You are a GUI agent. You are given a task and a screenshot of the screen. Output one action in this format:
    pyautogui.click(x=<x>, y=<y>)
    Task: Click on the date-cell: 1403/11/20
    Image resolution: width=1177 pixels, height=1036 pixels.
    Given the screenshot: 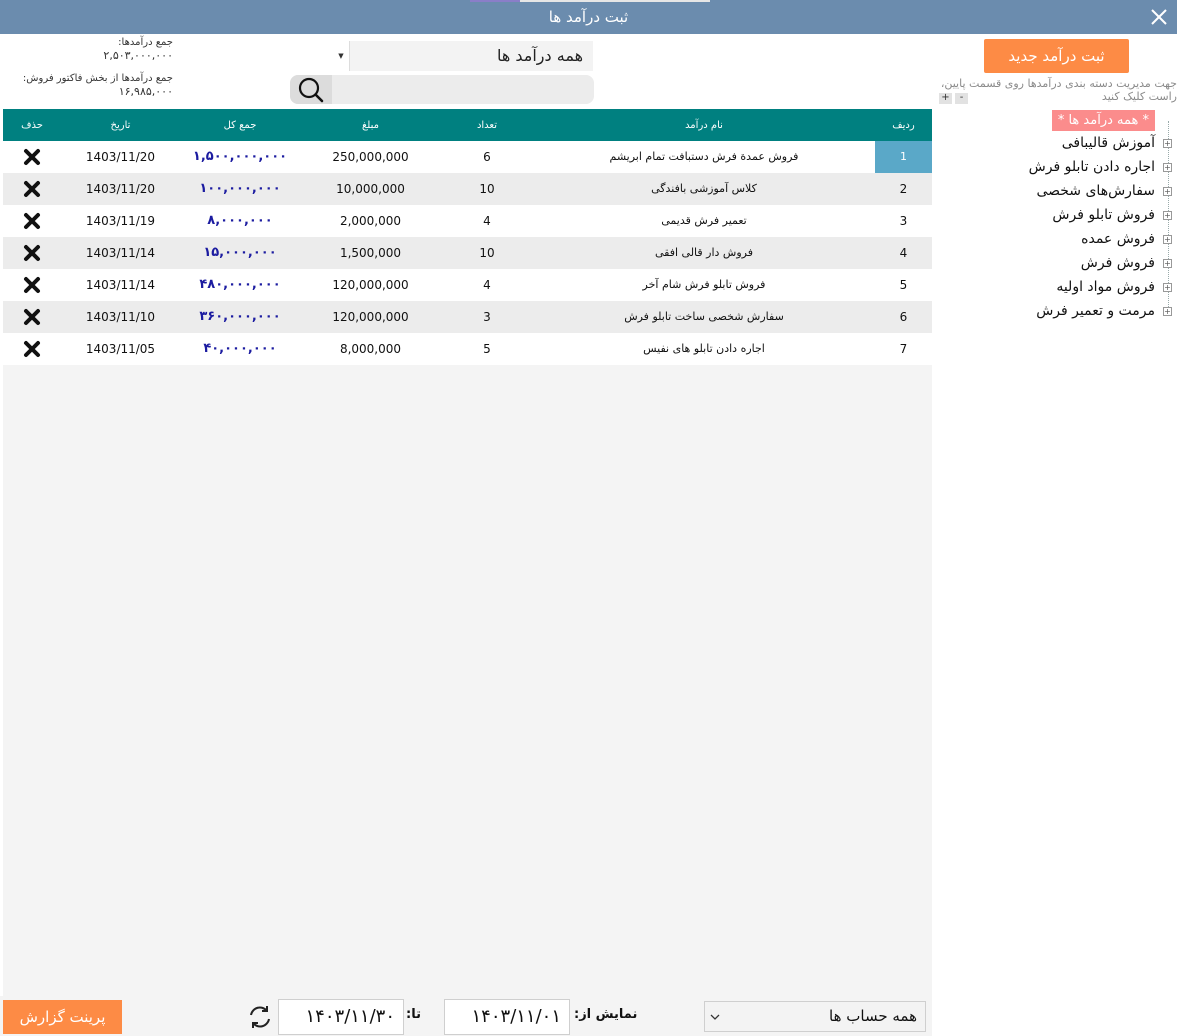 What is the action you would take?
    pyautogui.click(x=120, y=157)
    